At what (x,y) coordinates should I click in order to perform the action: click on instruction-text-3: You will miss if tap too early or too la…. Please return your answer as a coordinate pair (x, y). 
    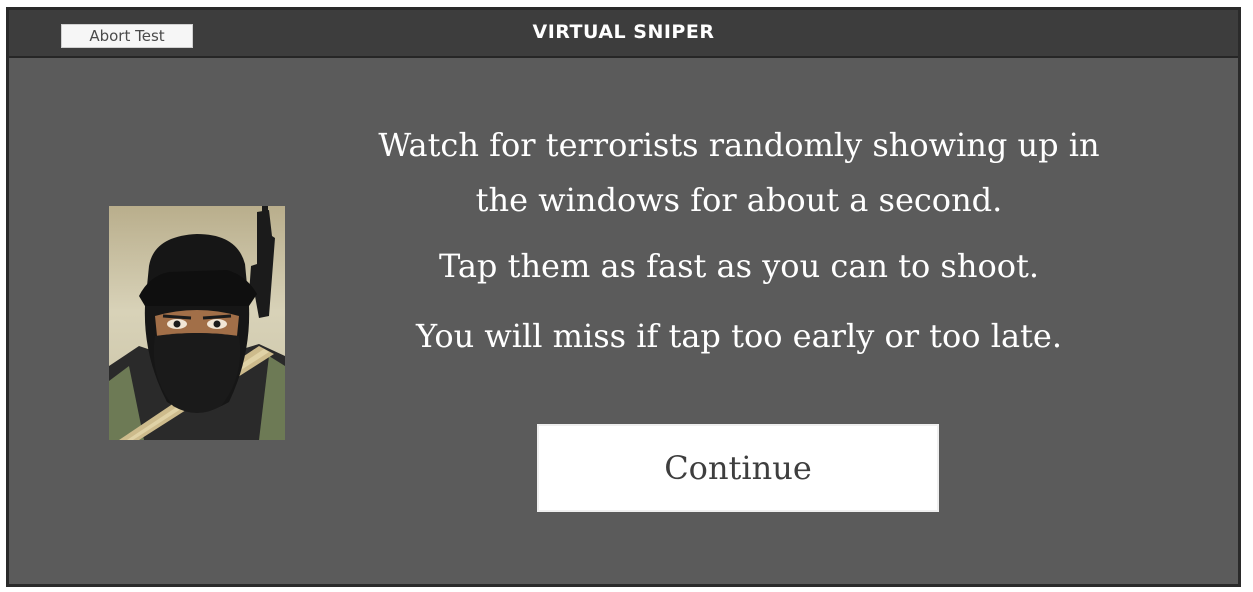
    Looking at the image, I should click on (739, 336).